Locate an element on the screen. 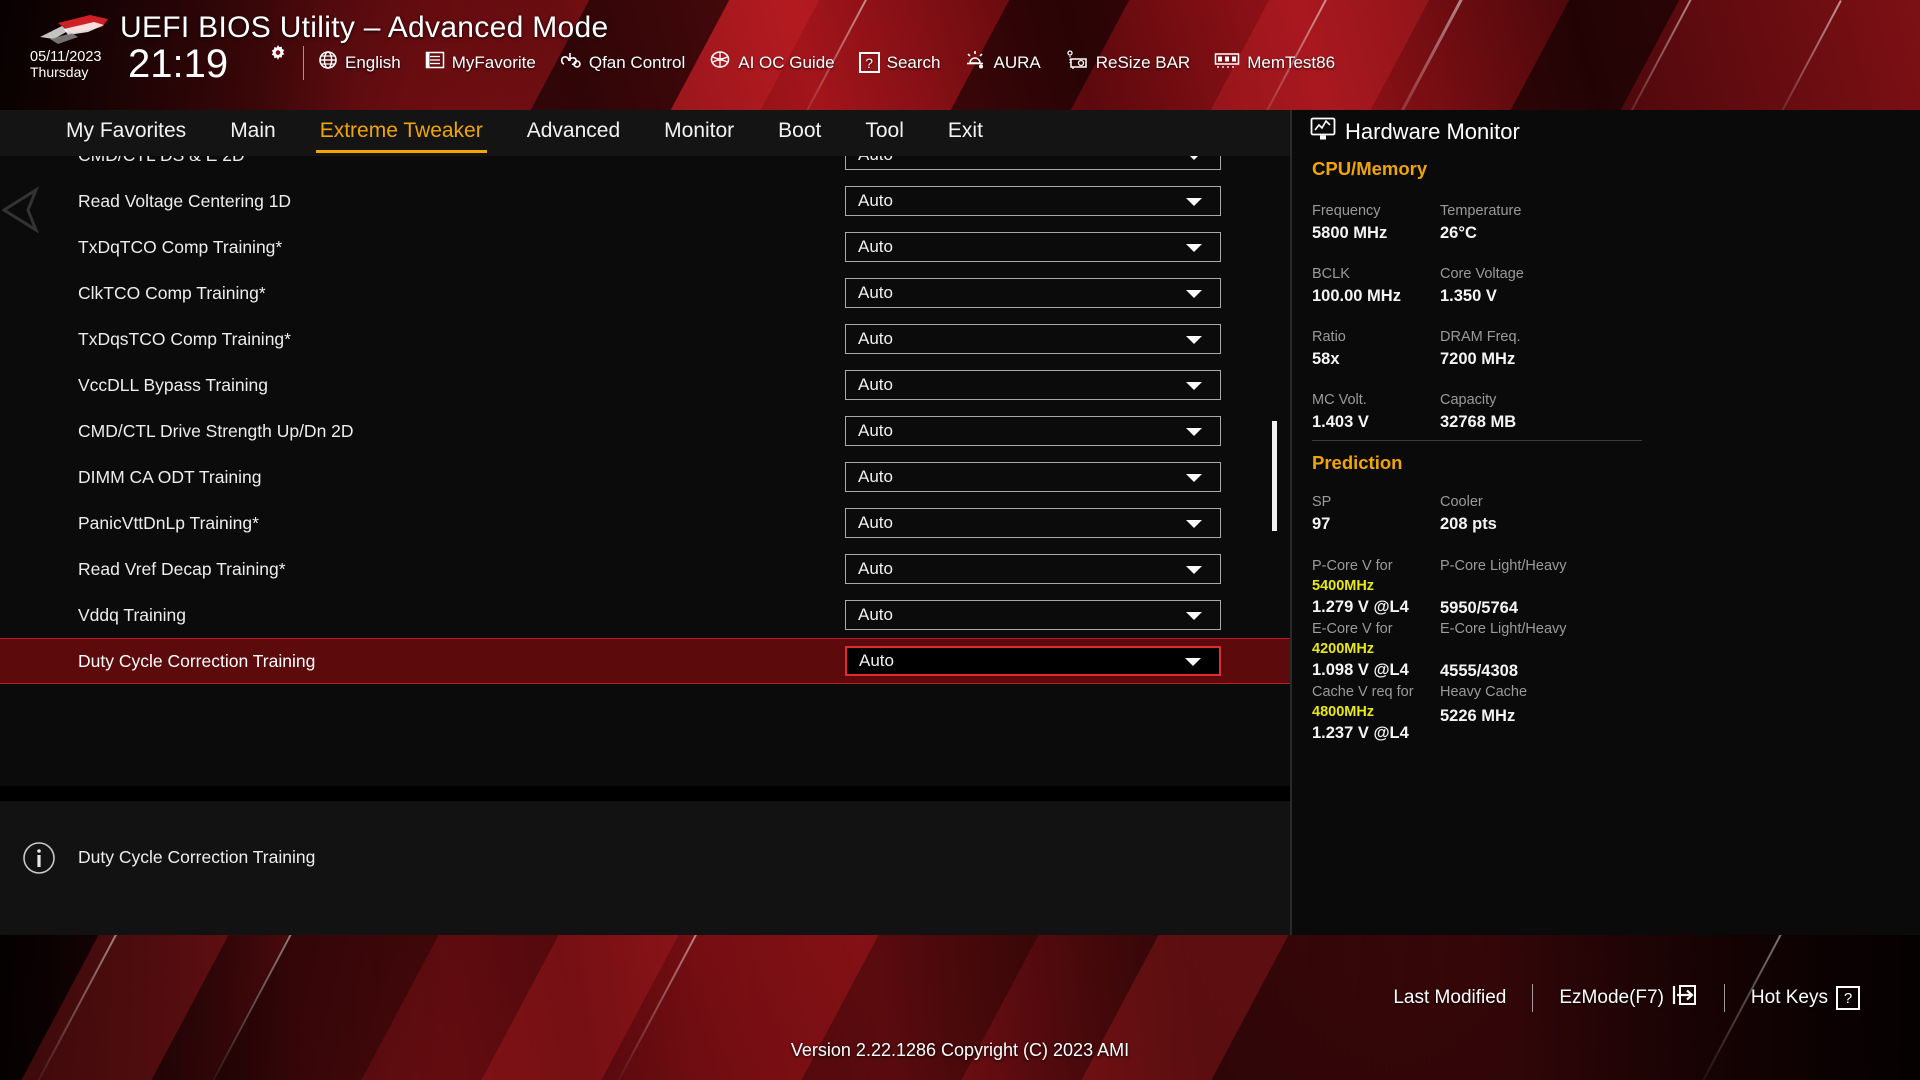  hw-item-cache-voltage: Cache V req for 4800MHz 1.237 V @L4 is located at coordinates (1374, 713).